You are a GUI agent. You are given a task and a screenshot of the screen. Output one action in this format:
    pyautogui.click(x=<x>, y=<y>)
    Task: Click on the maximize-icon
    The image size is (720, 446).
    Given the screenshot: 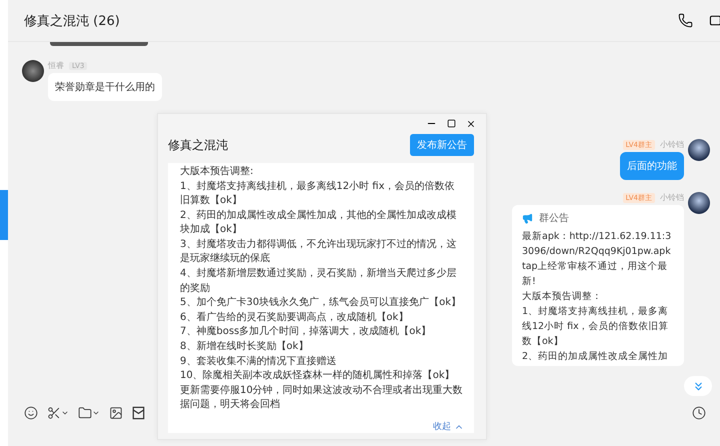 What is the action you would take?
    pyautogui.click(x=451, y=123)
    